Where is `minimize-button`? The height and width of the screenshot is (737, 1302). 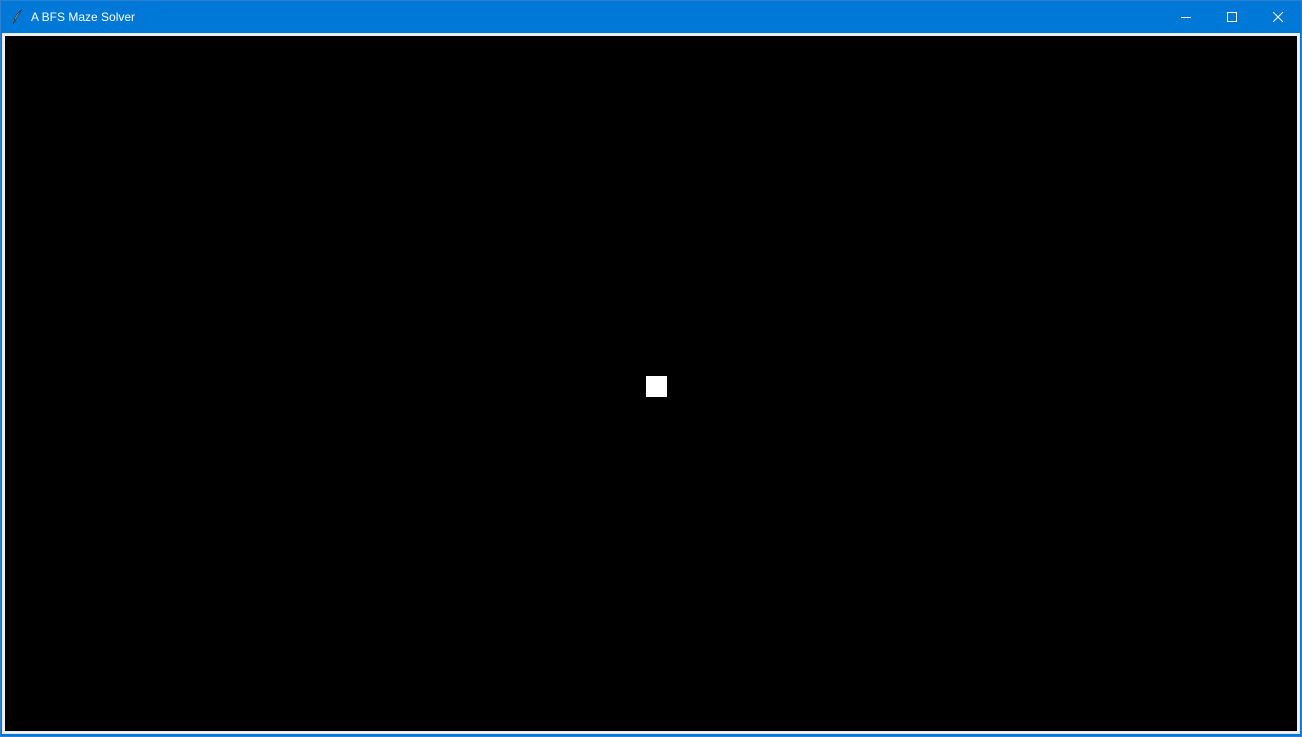 minimize-button is located at coordinates (1186, 17).